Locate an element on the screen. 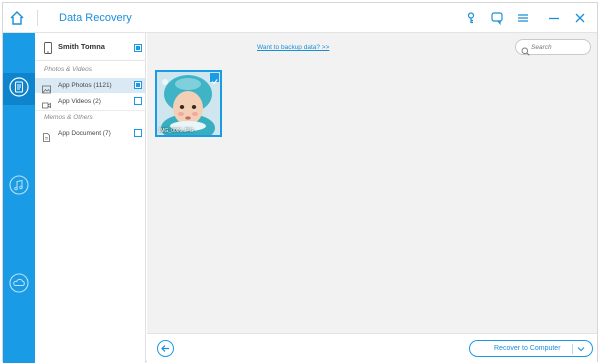  recover-button-label: Recover to Computer is located at coordinates (527, 348).